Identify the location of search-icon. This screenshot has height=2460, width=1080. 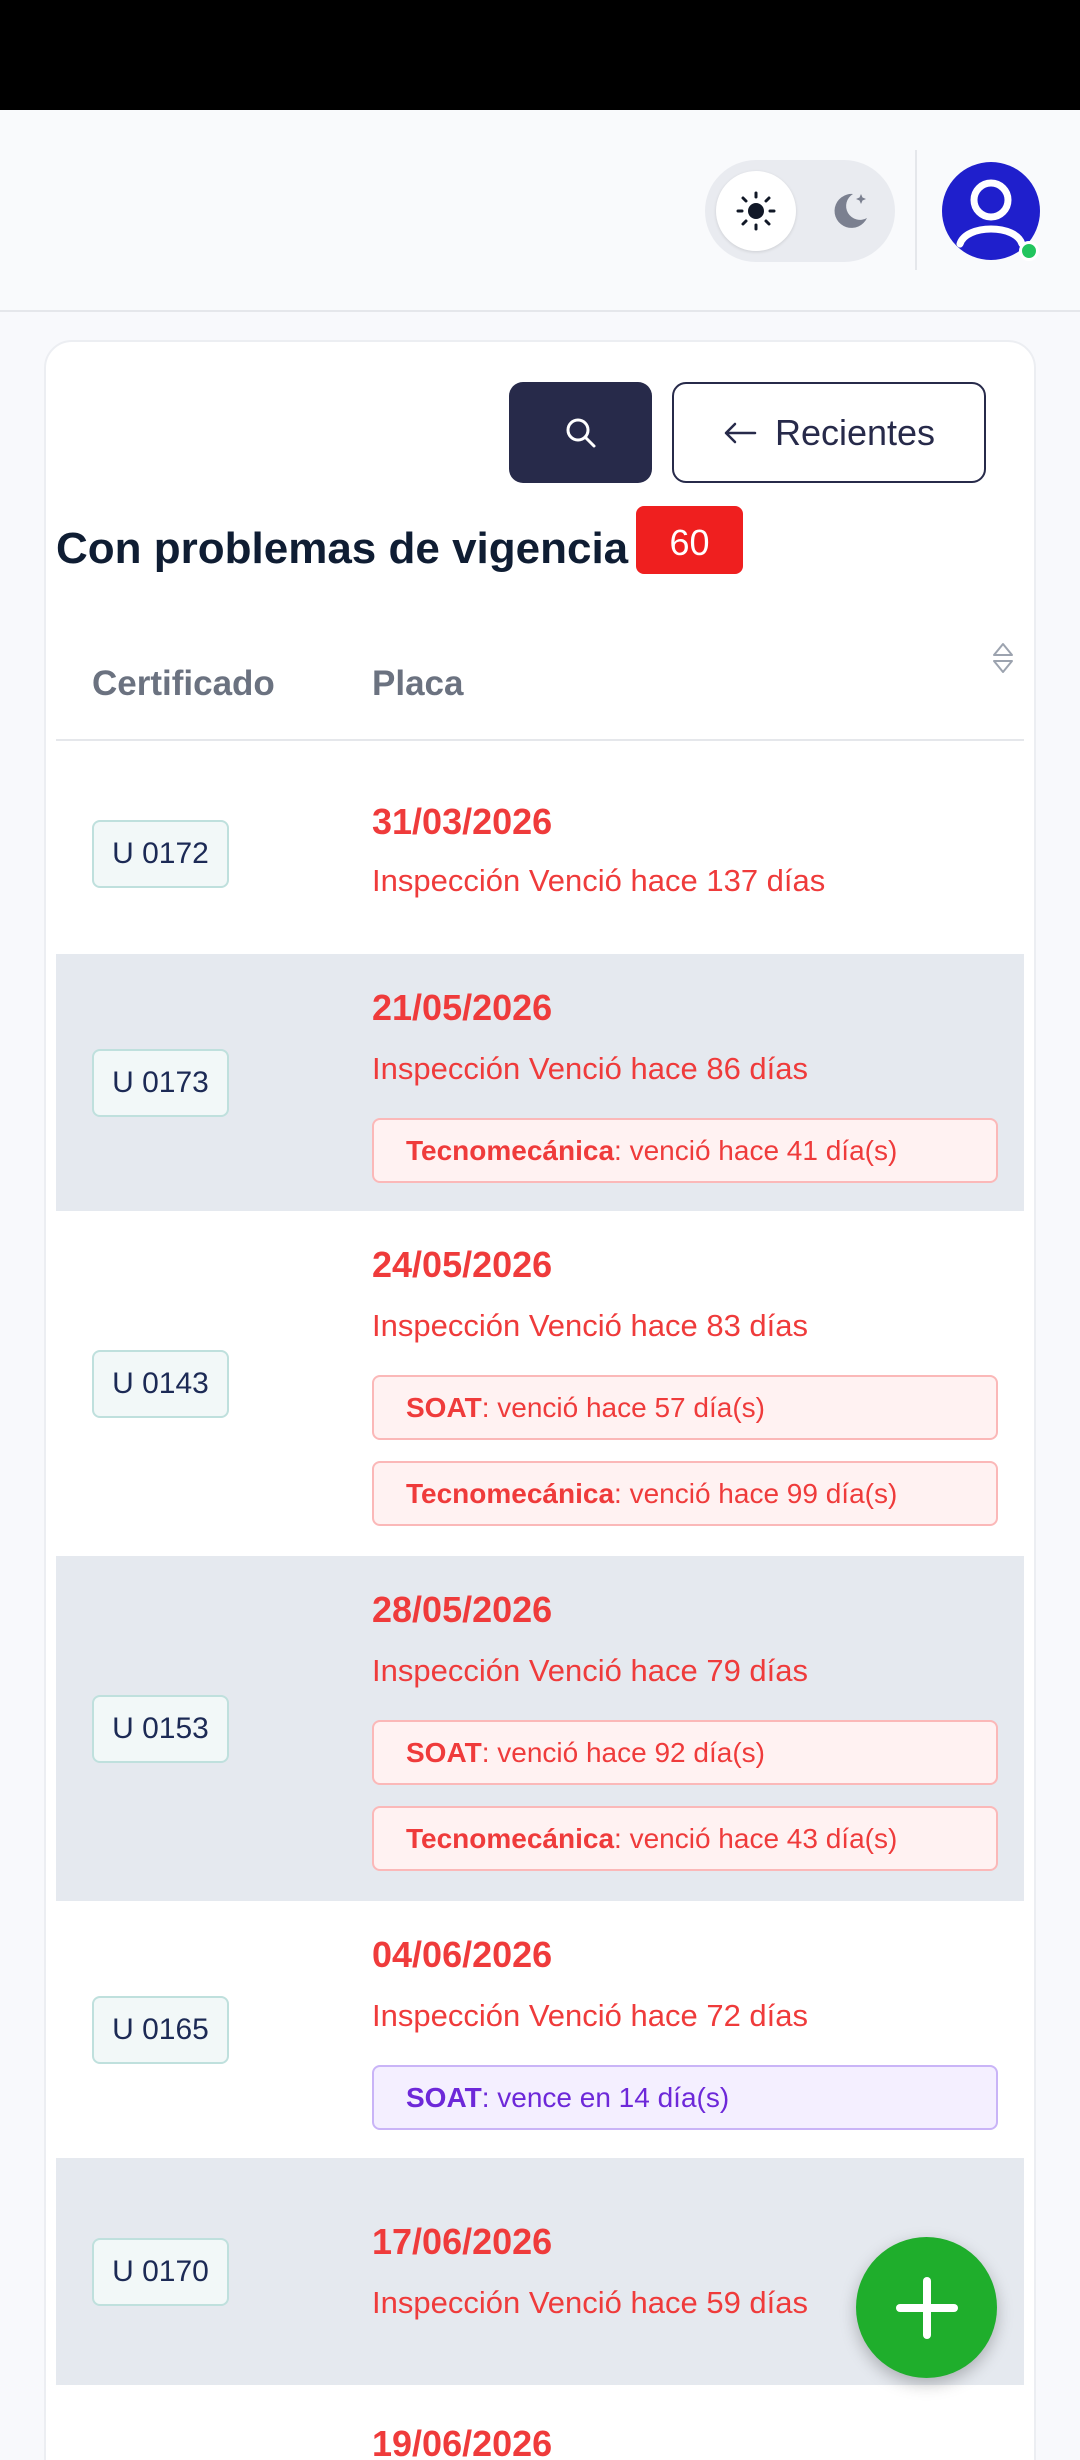
(580, 432).